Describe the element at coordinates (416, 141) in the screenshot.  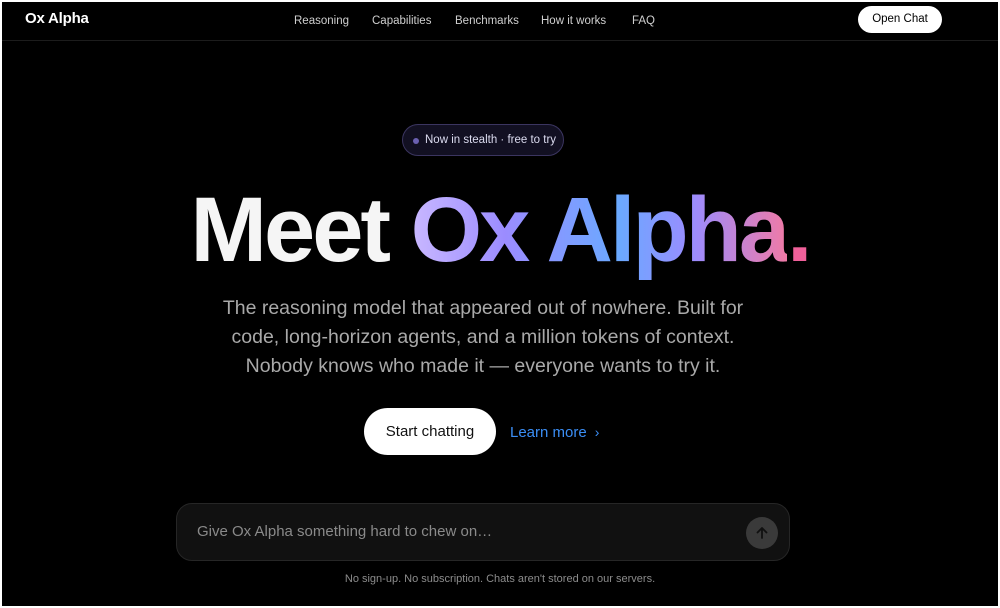
I see `status-dot-icon` at that location.